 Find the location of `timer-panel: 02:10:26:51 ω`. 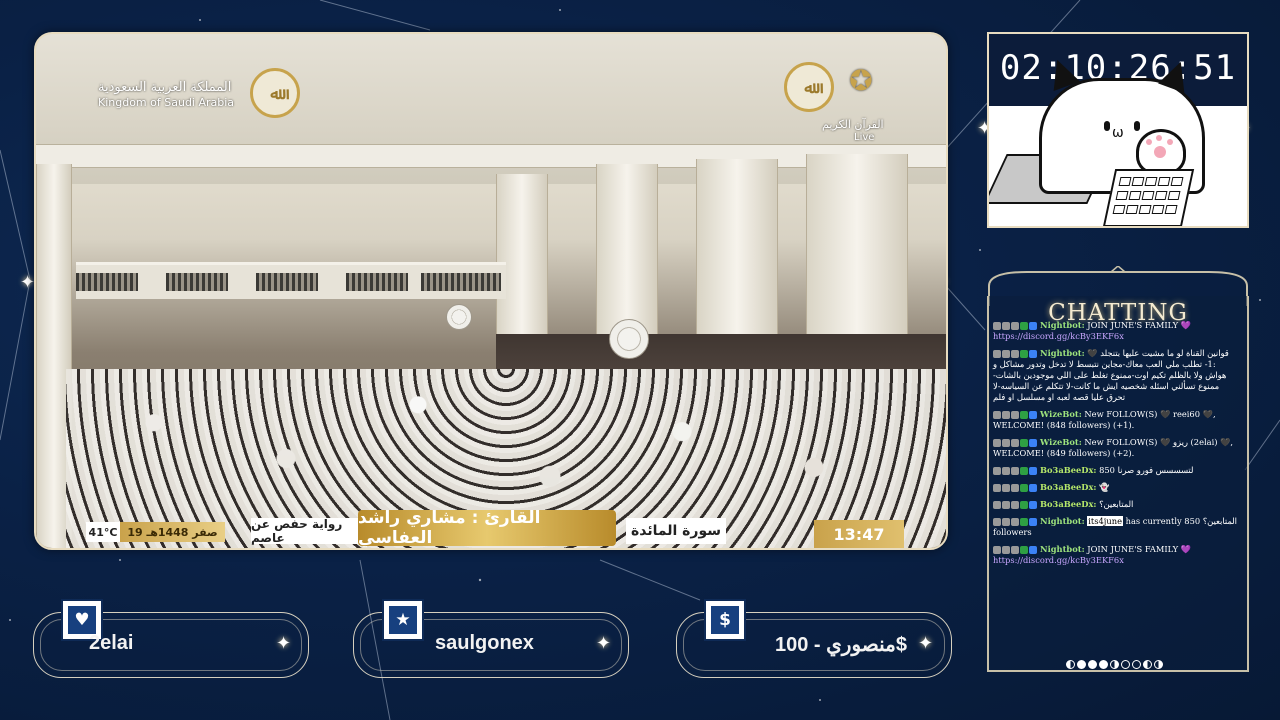

timer-panel: 02:10:26:51 ω is located at coordinates (1118, 130).